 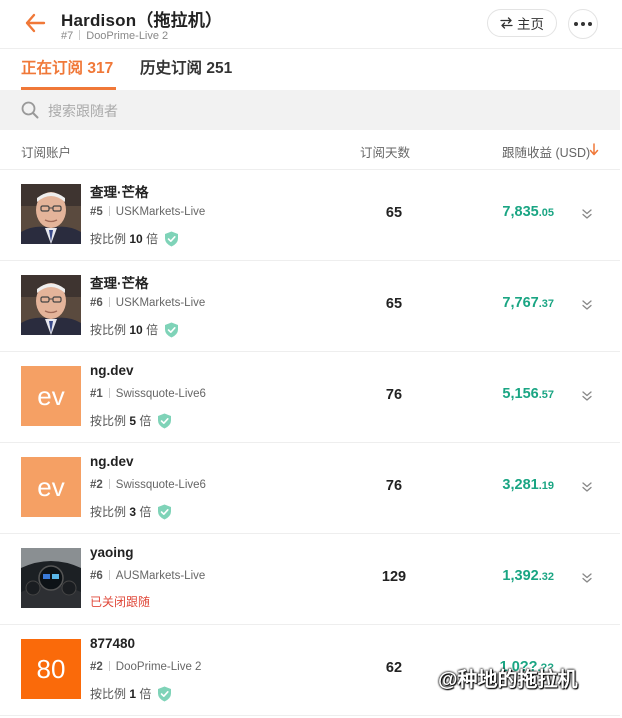 What do you see at coordinates (528, 485) in the screenshot?
I see `follow-profit: 3,281.19` at bounding box center [528, 485].